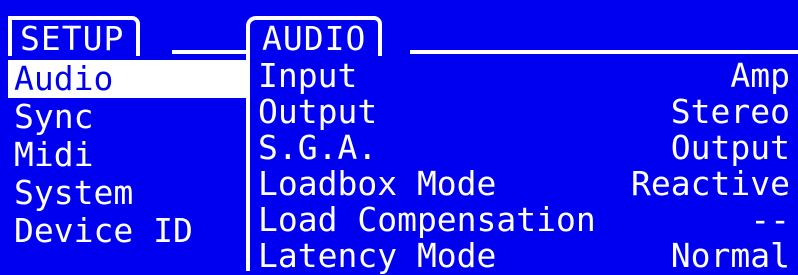 Image resolution: width=798 pixels, height=275 pixels. I want to click on menu-item-device-id: Device ID, so click(127, 231).